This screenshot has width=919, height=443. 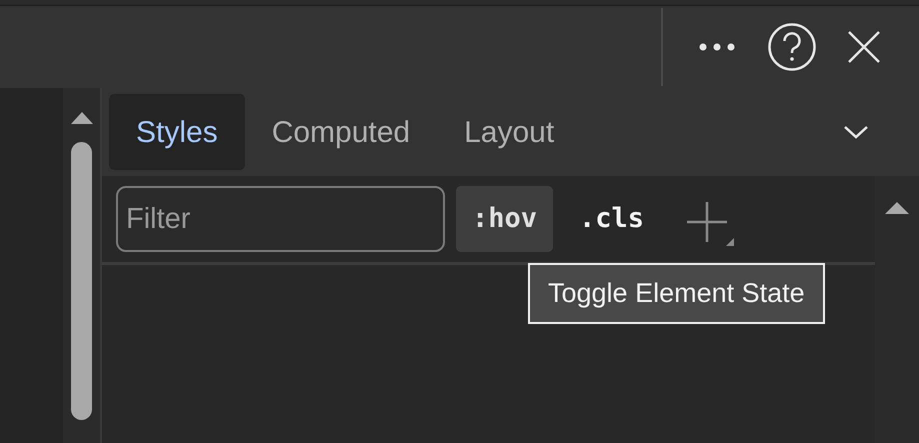 I want to click on help-icon, so click(x=792, y=47).